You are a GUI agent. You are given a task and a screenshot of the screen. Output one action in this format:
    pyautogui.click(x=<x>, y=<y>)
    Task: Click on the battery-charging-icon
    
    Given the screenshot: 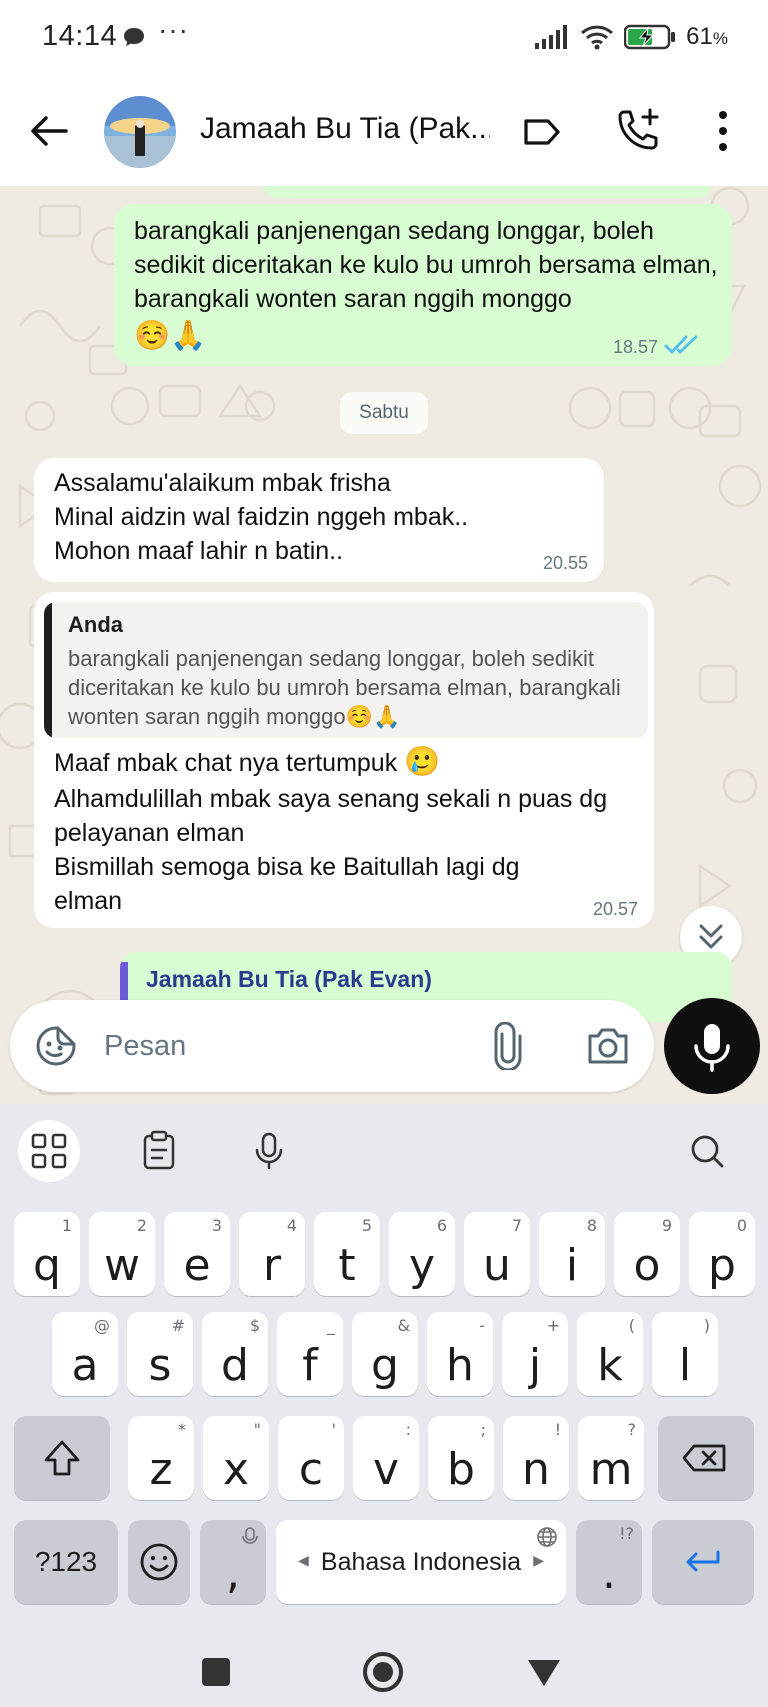 What is the action you would take?
    pyautogui.click(x=650, y=37)
    